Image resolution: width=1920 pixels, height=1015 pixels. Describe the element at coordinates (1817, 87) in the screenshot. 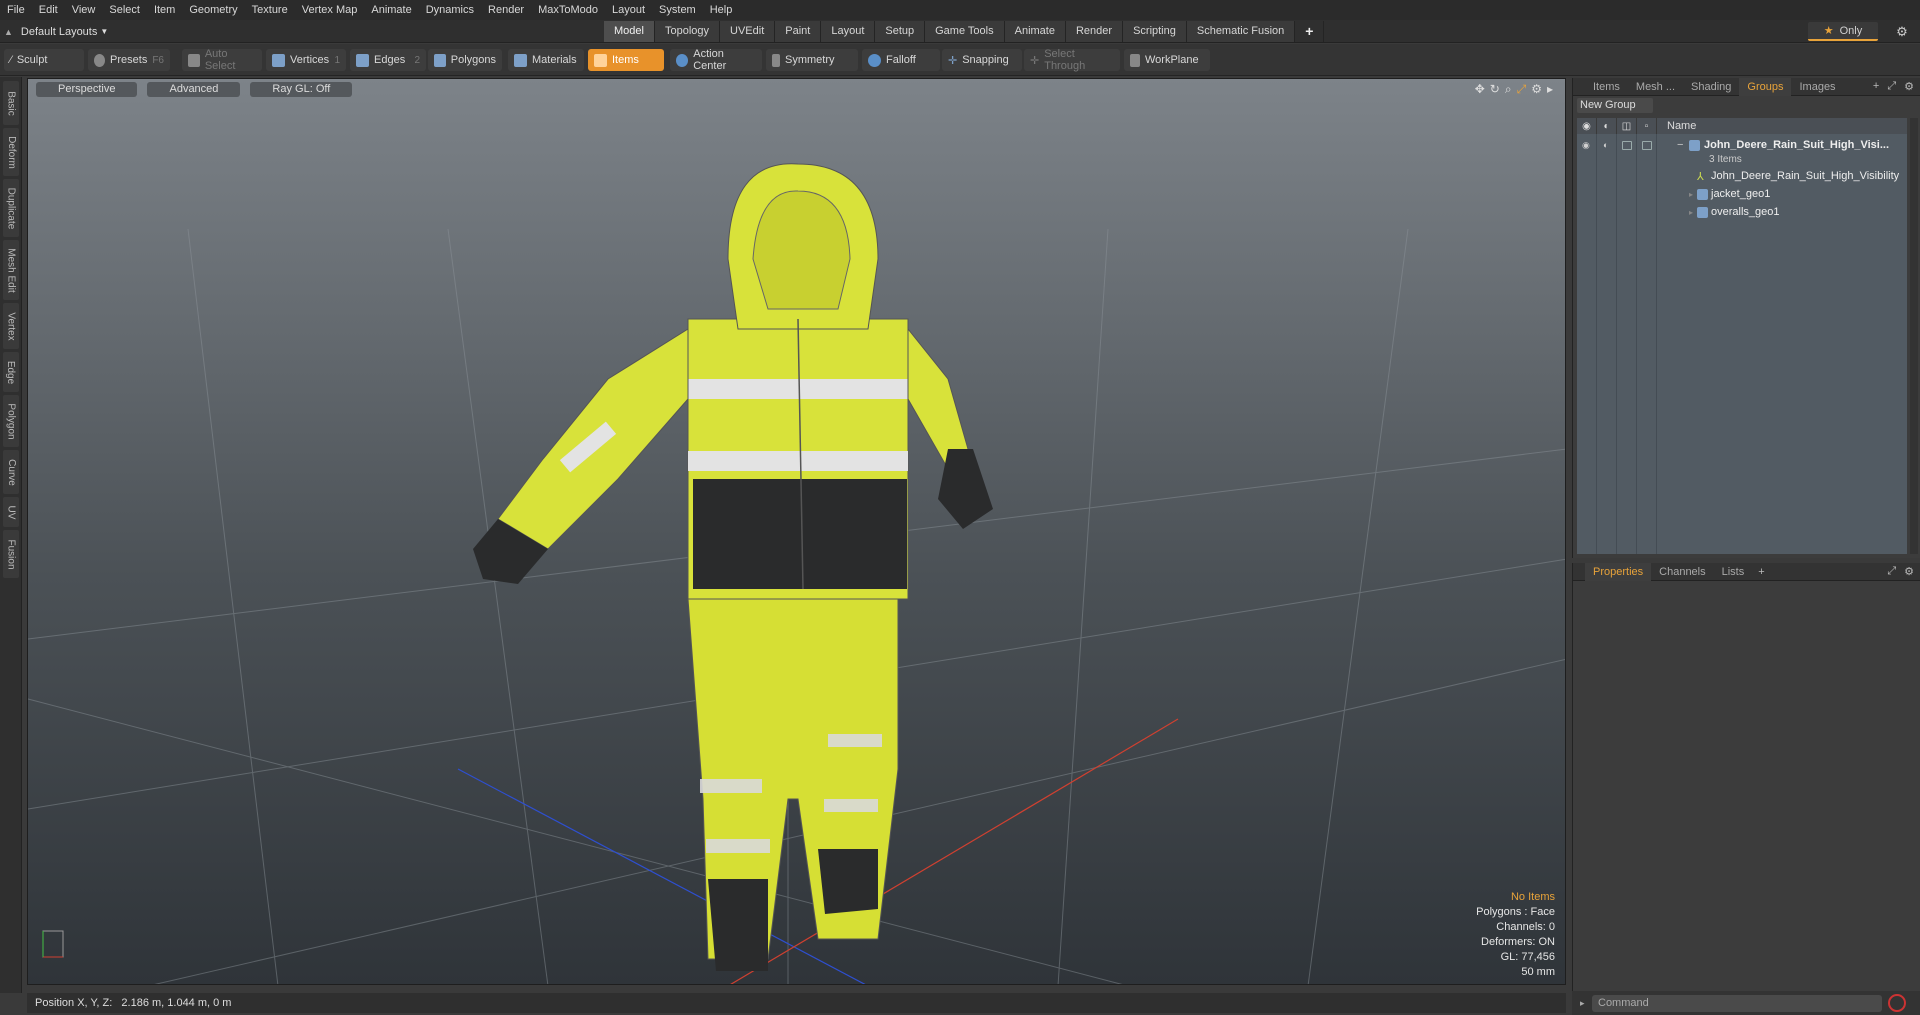

I see `panel-tab: Images` at that location.